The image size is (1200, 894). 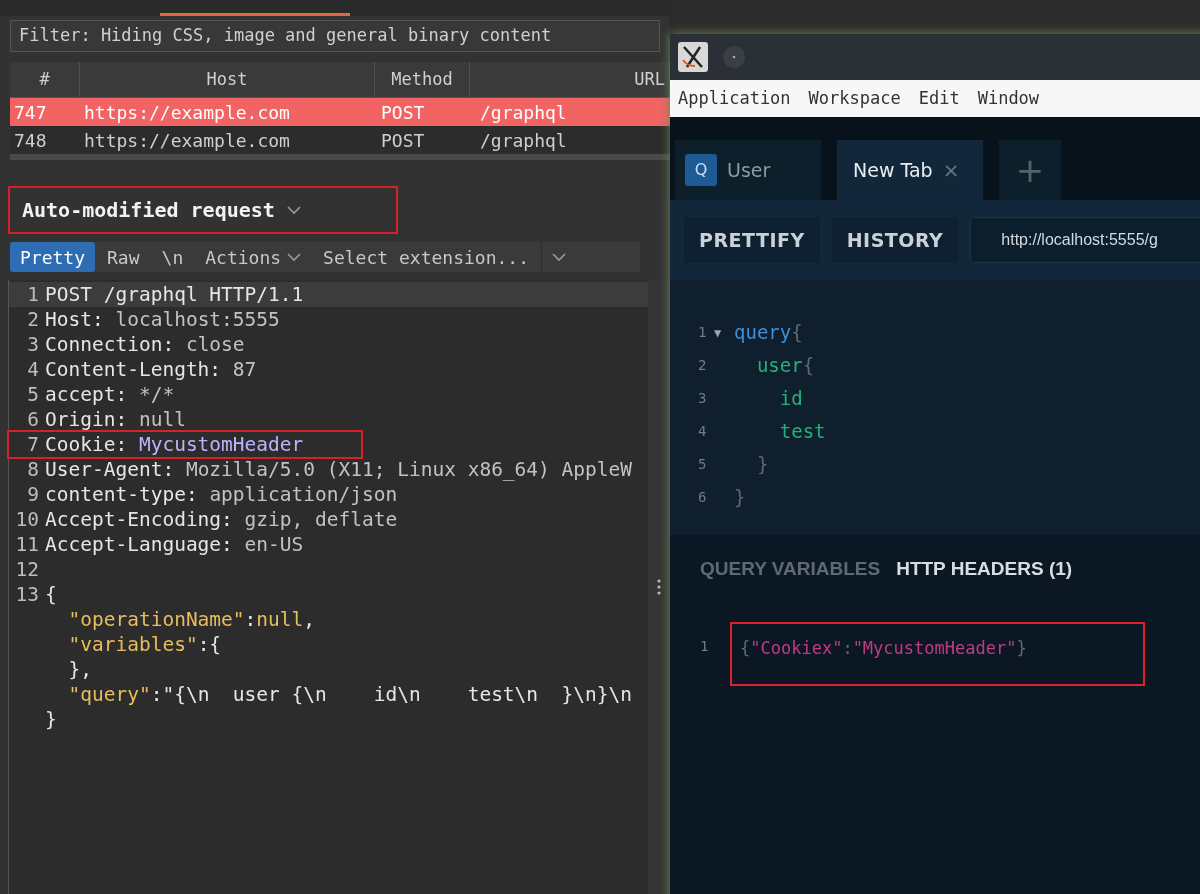 I want to click on code-line: Accept-Language: en-US, so click(x=174, y=544).